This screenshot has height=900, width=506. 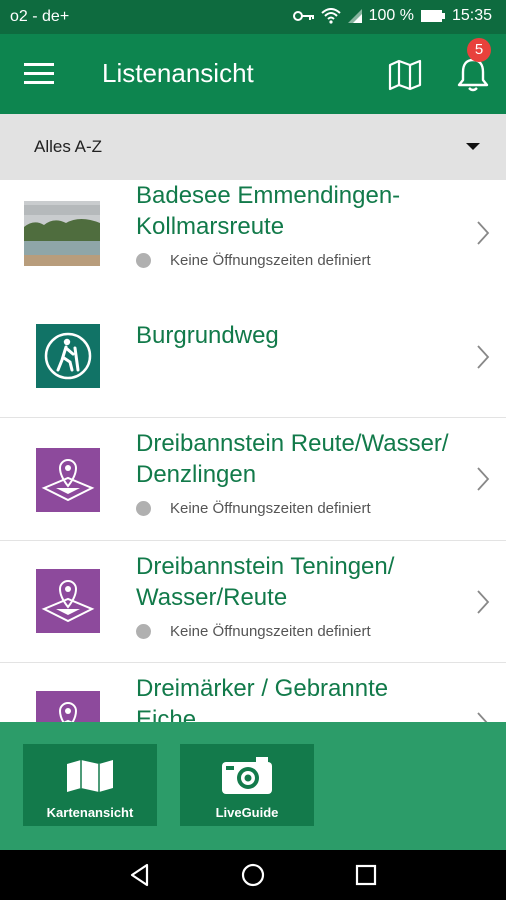 I want to click on battery-label: 100 %, so click(x=391, y=15).